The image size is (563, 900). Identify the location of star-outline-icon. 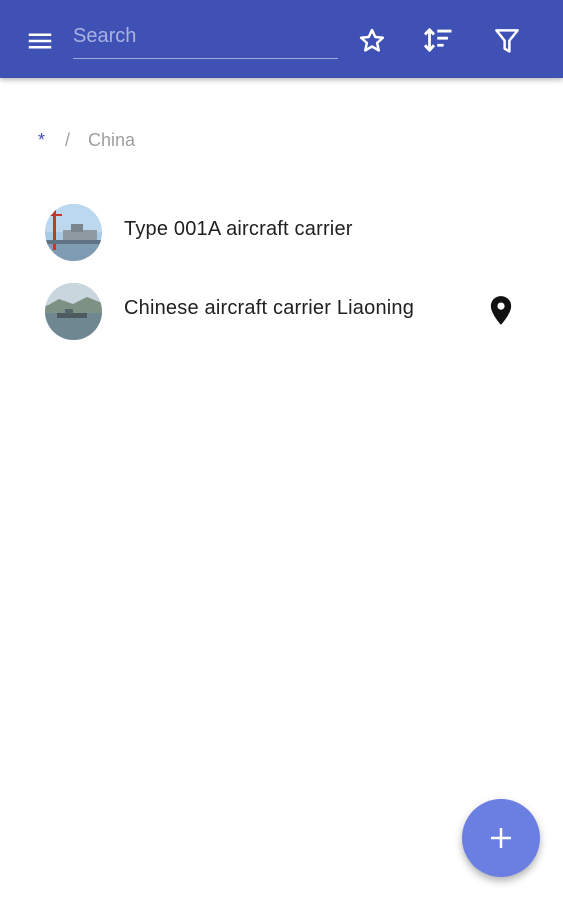
(372, 40).